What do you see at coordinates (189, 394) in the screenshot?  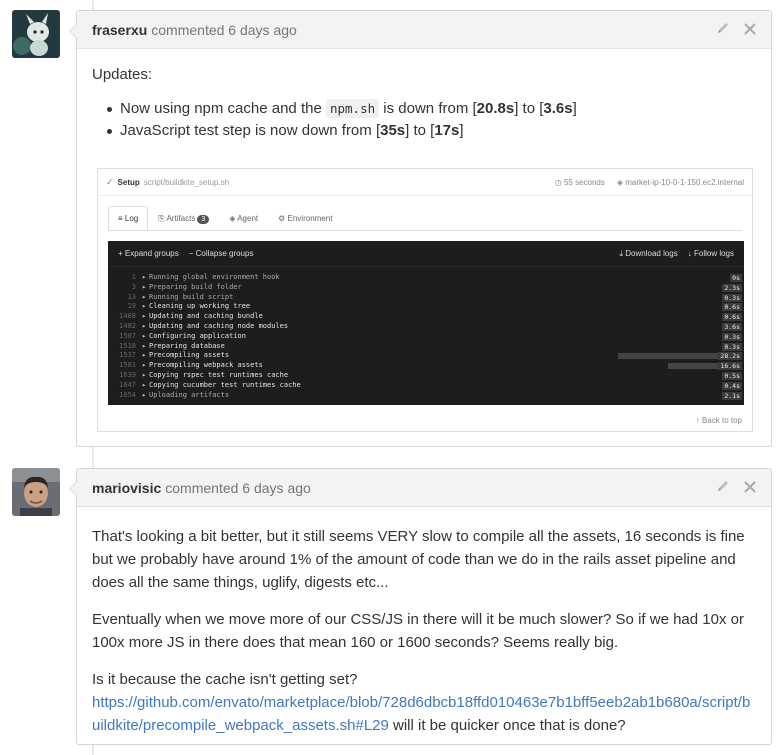 I see `log-row-label: Uploading artifacts` at bounding box center [189, 394].